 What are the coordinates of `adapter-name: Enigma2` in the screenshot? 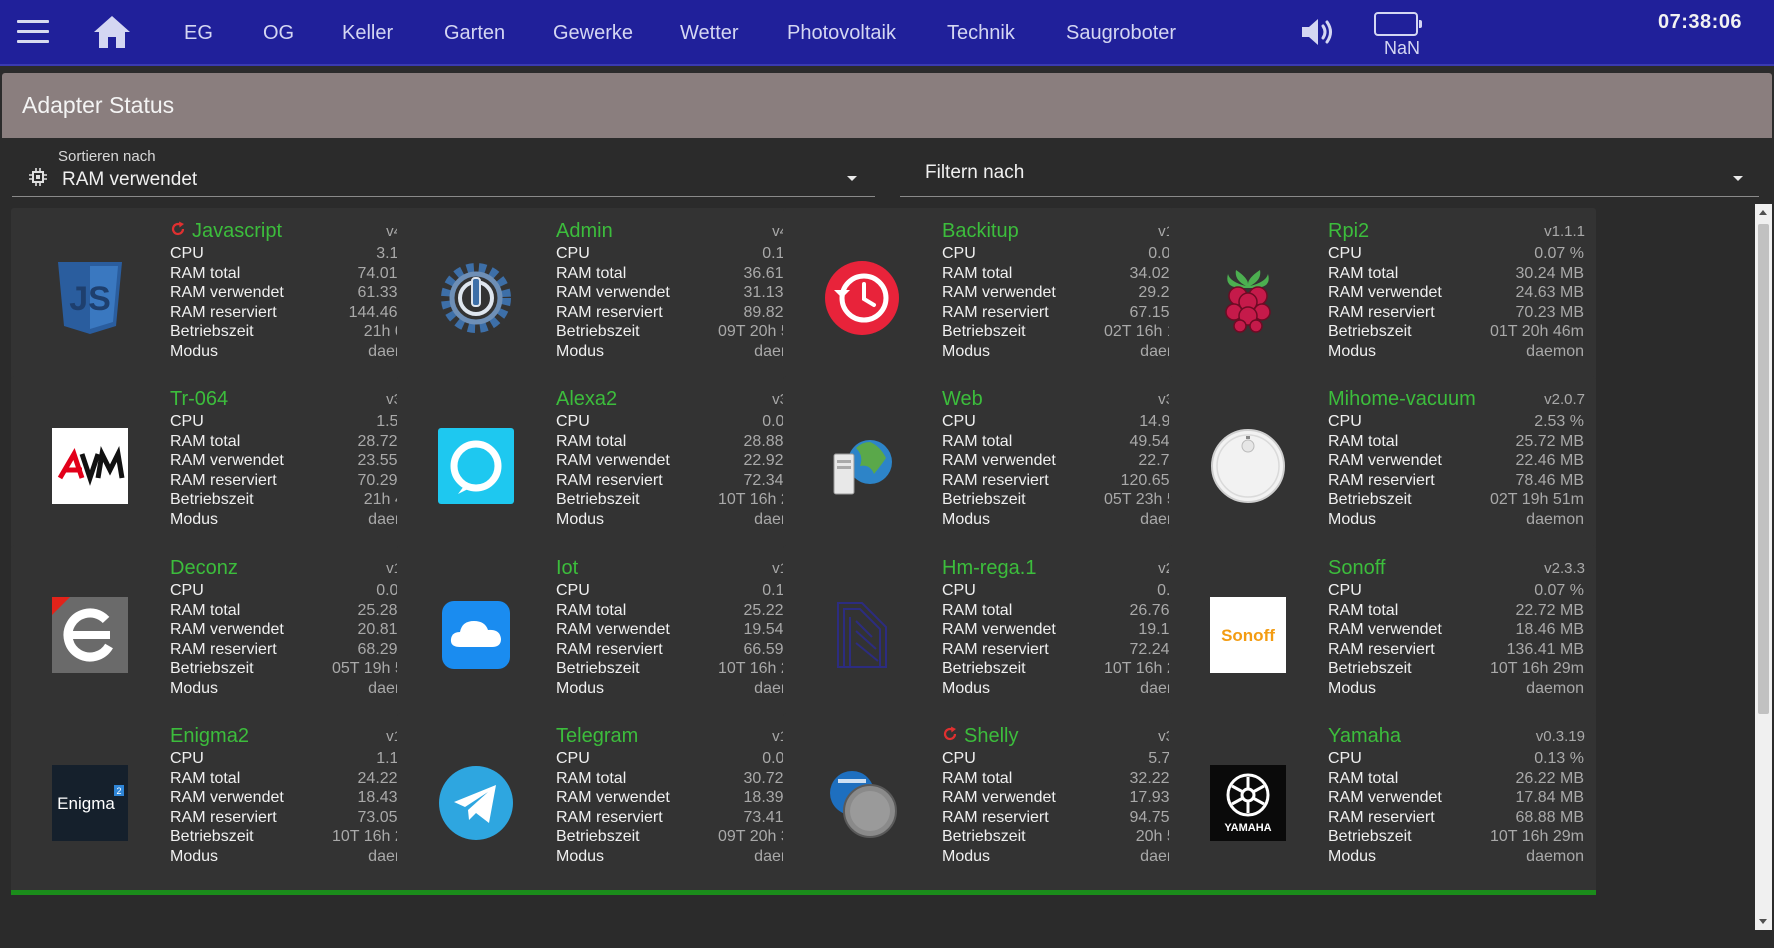 It's located at (209, 736).